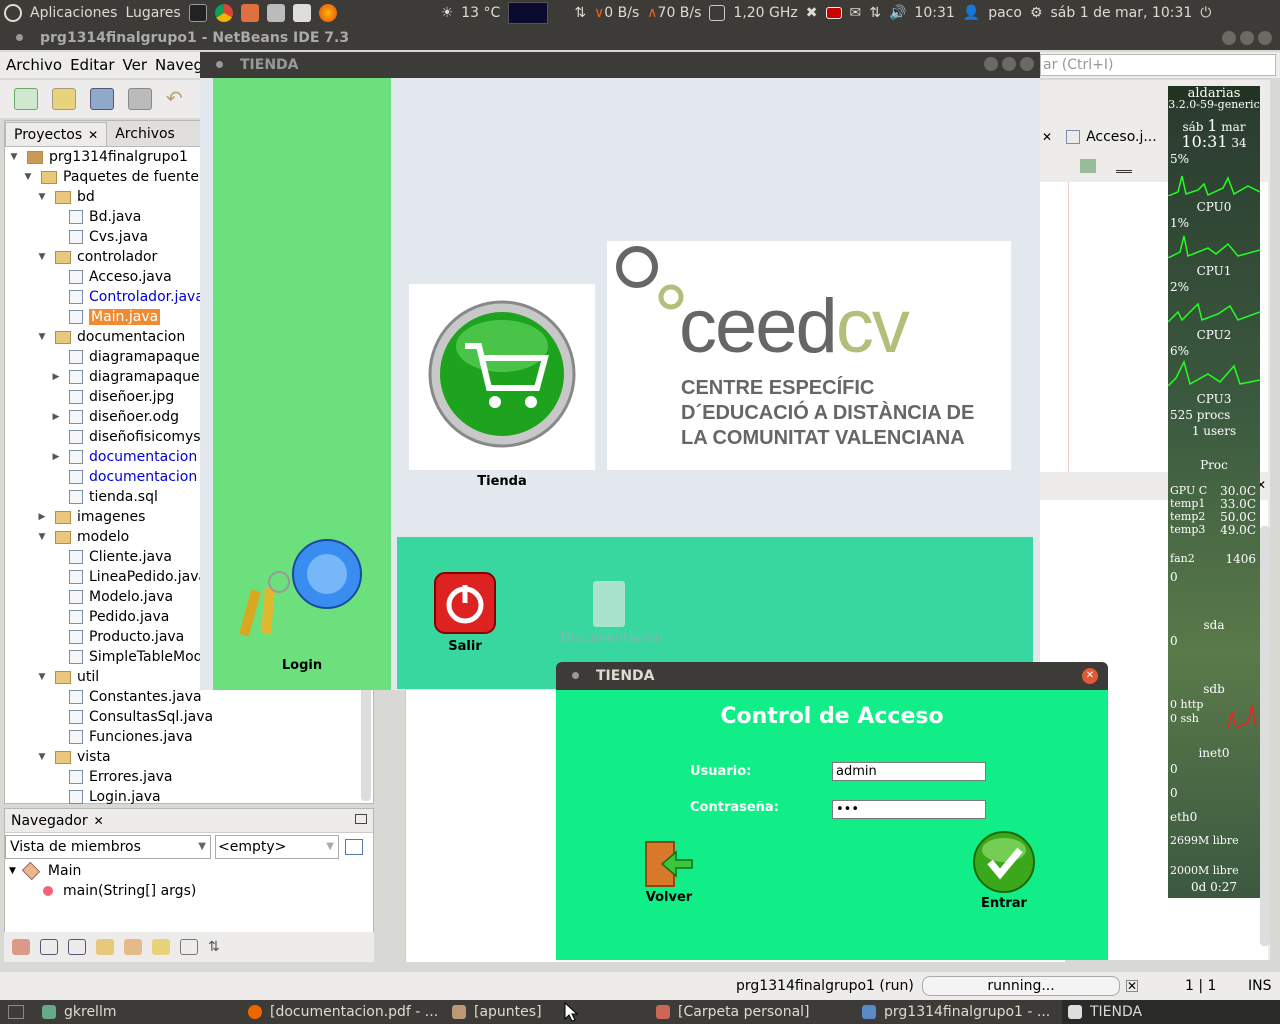 This screenshot has height=1024, width=1280. What do you see at coordinates (1205, 13) in the screenshot?
I see `power-icon: ⏻` at bounding box center [1205, 13].